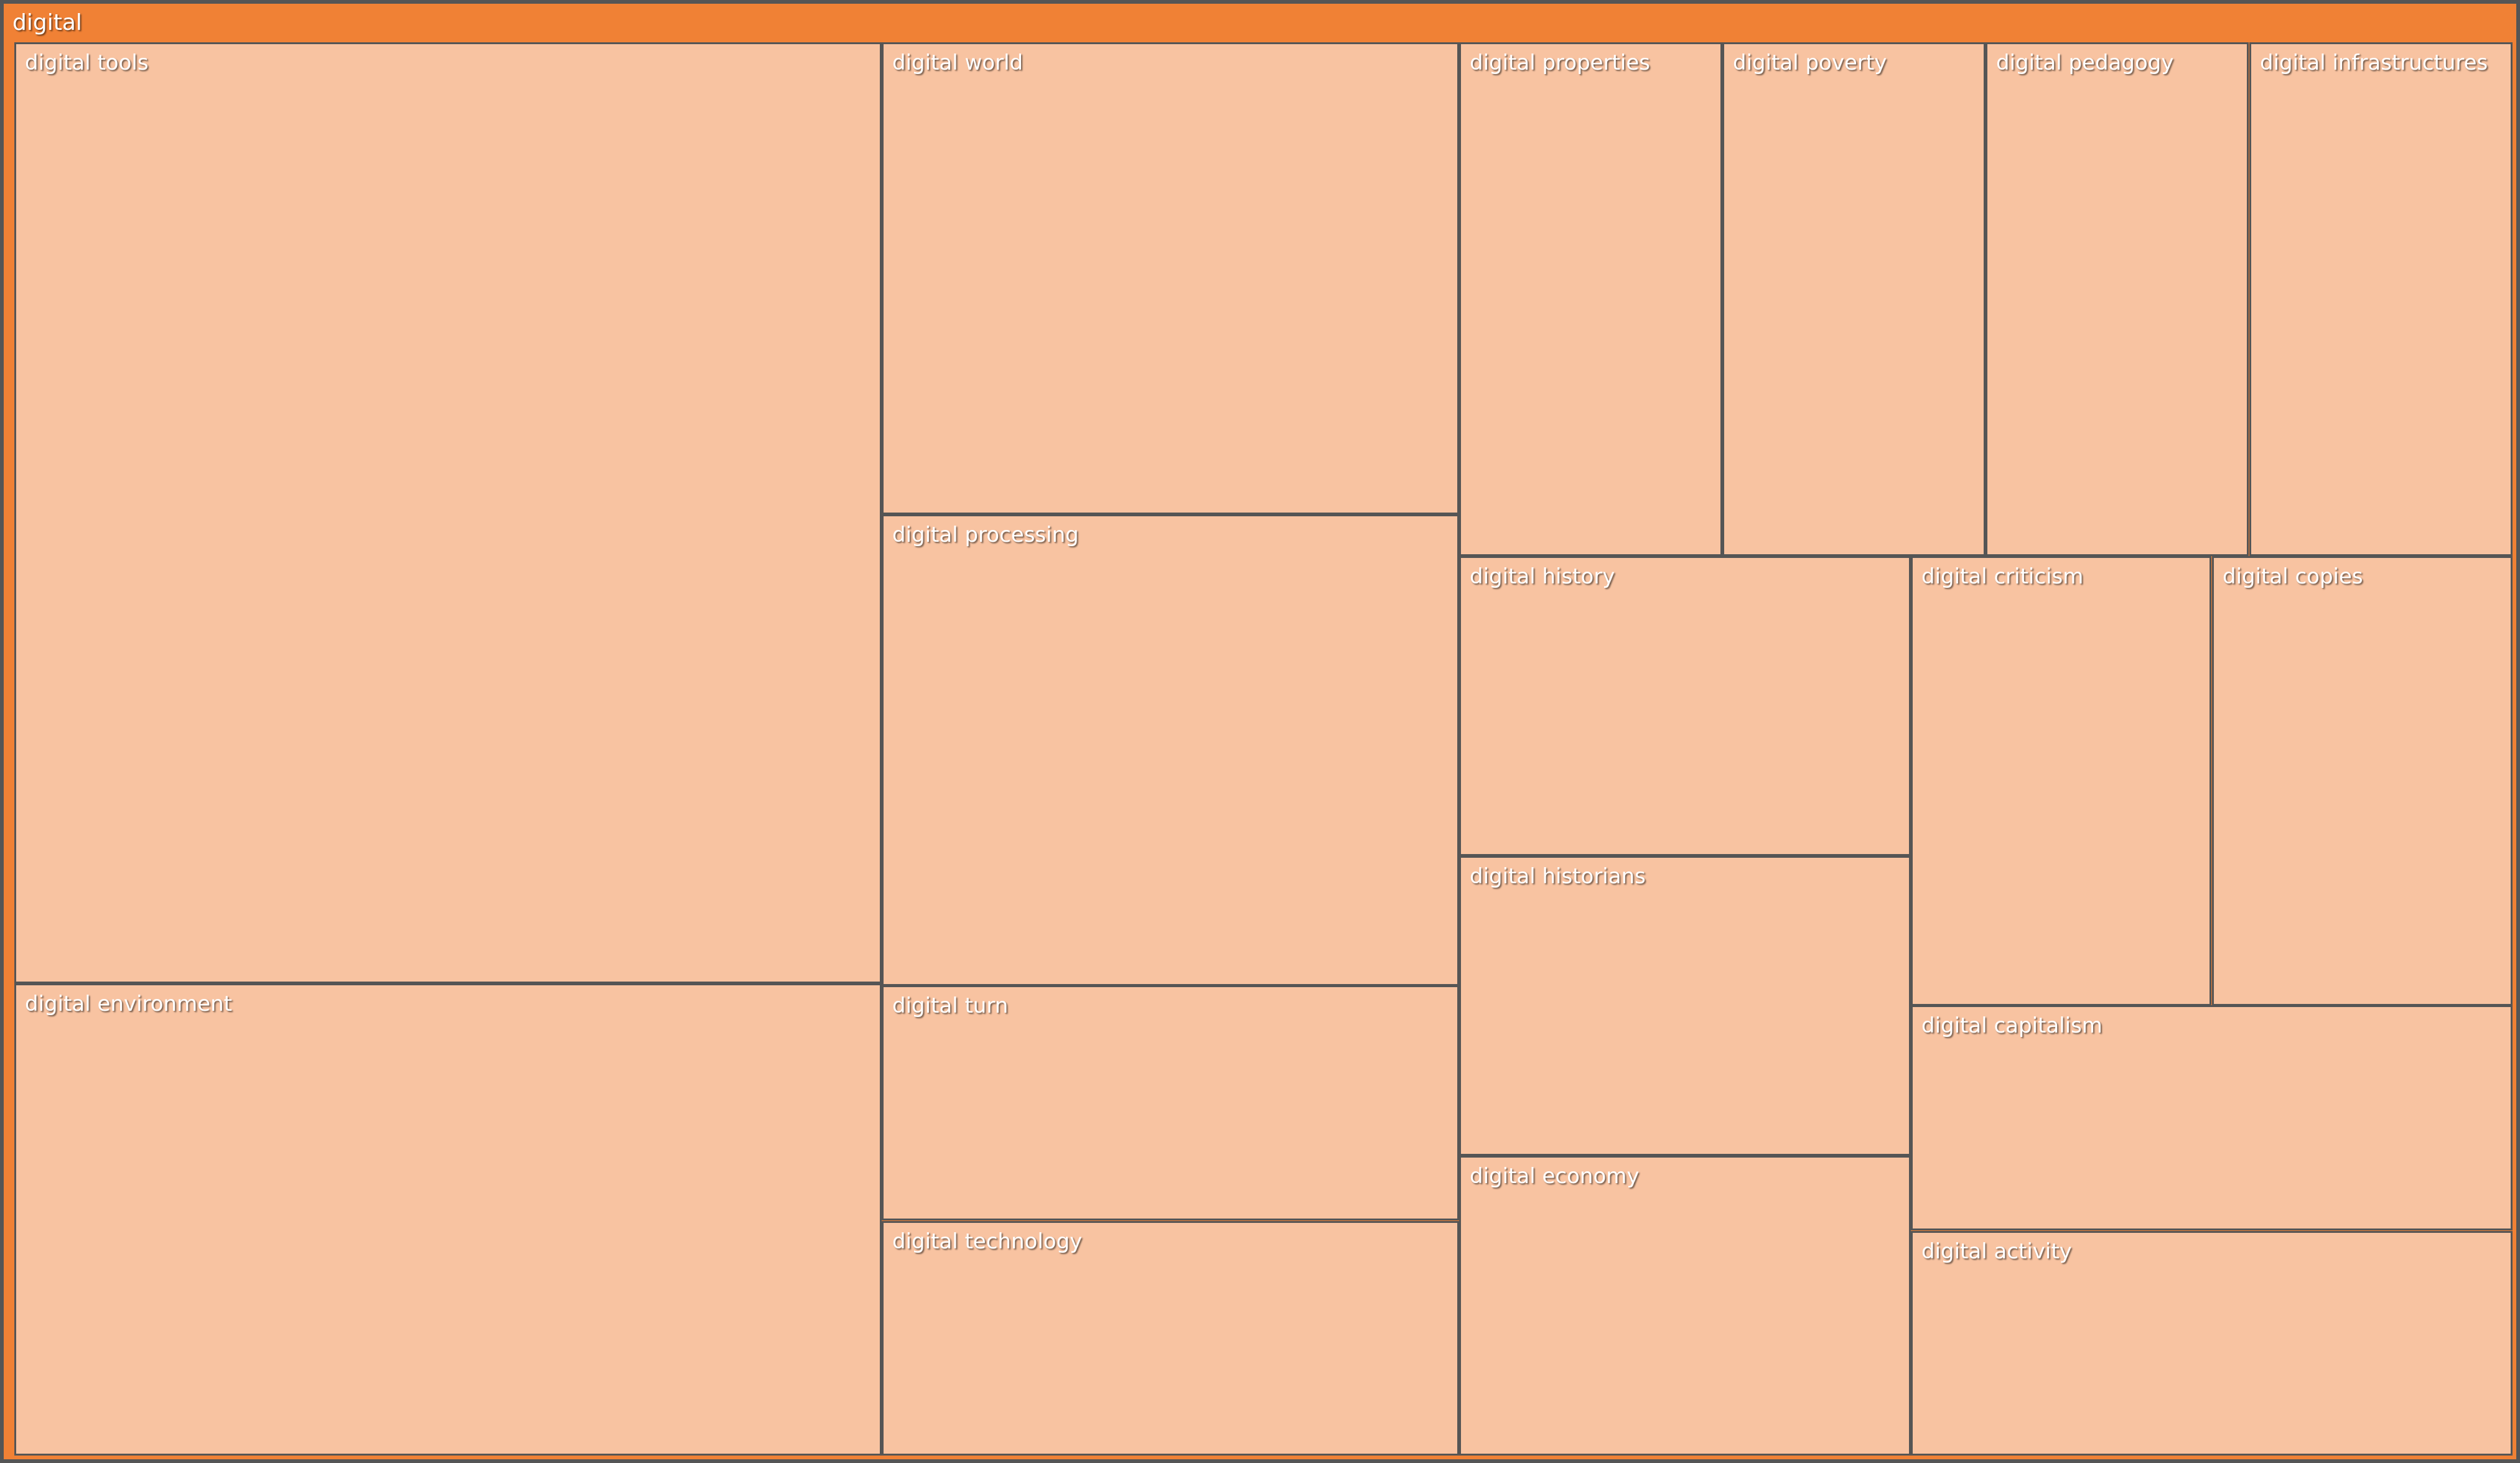  I want to click on treemap-cell: digital capitalism, so click(2212, 1117).